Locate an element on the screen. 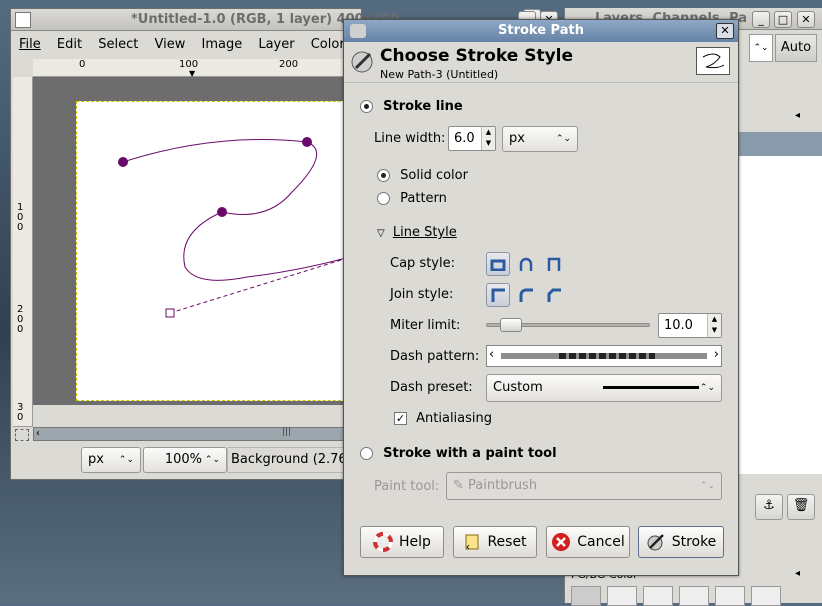 The height and width of the screenshot is (606, 822). slider-handle is located at coordinates (511, 325).